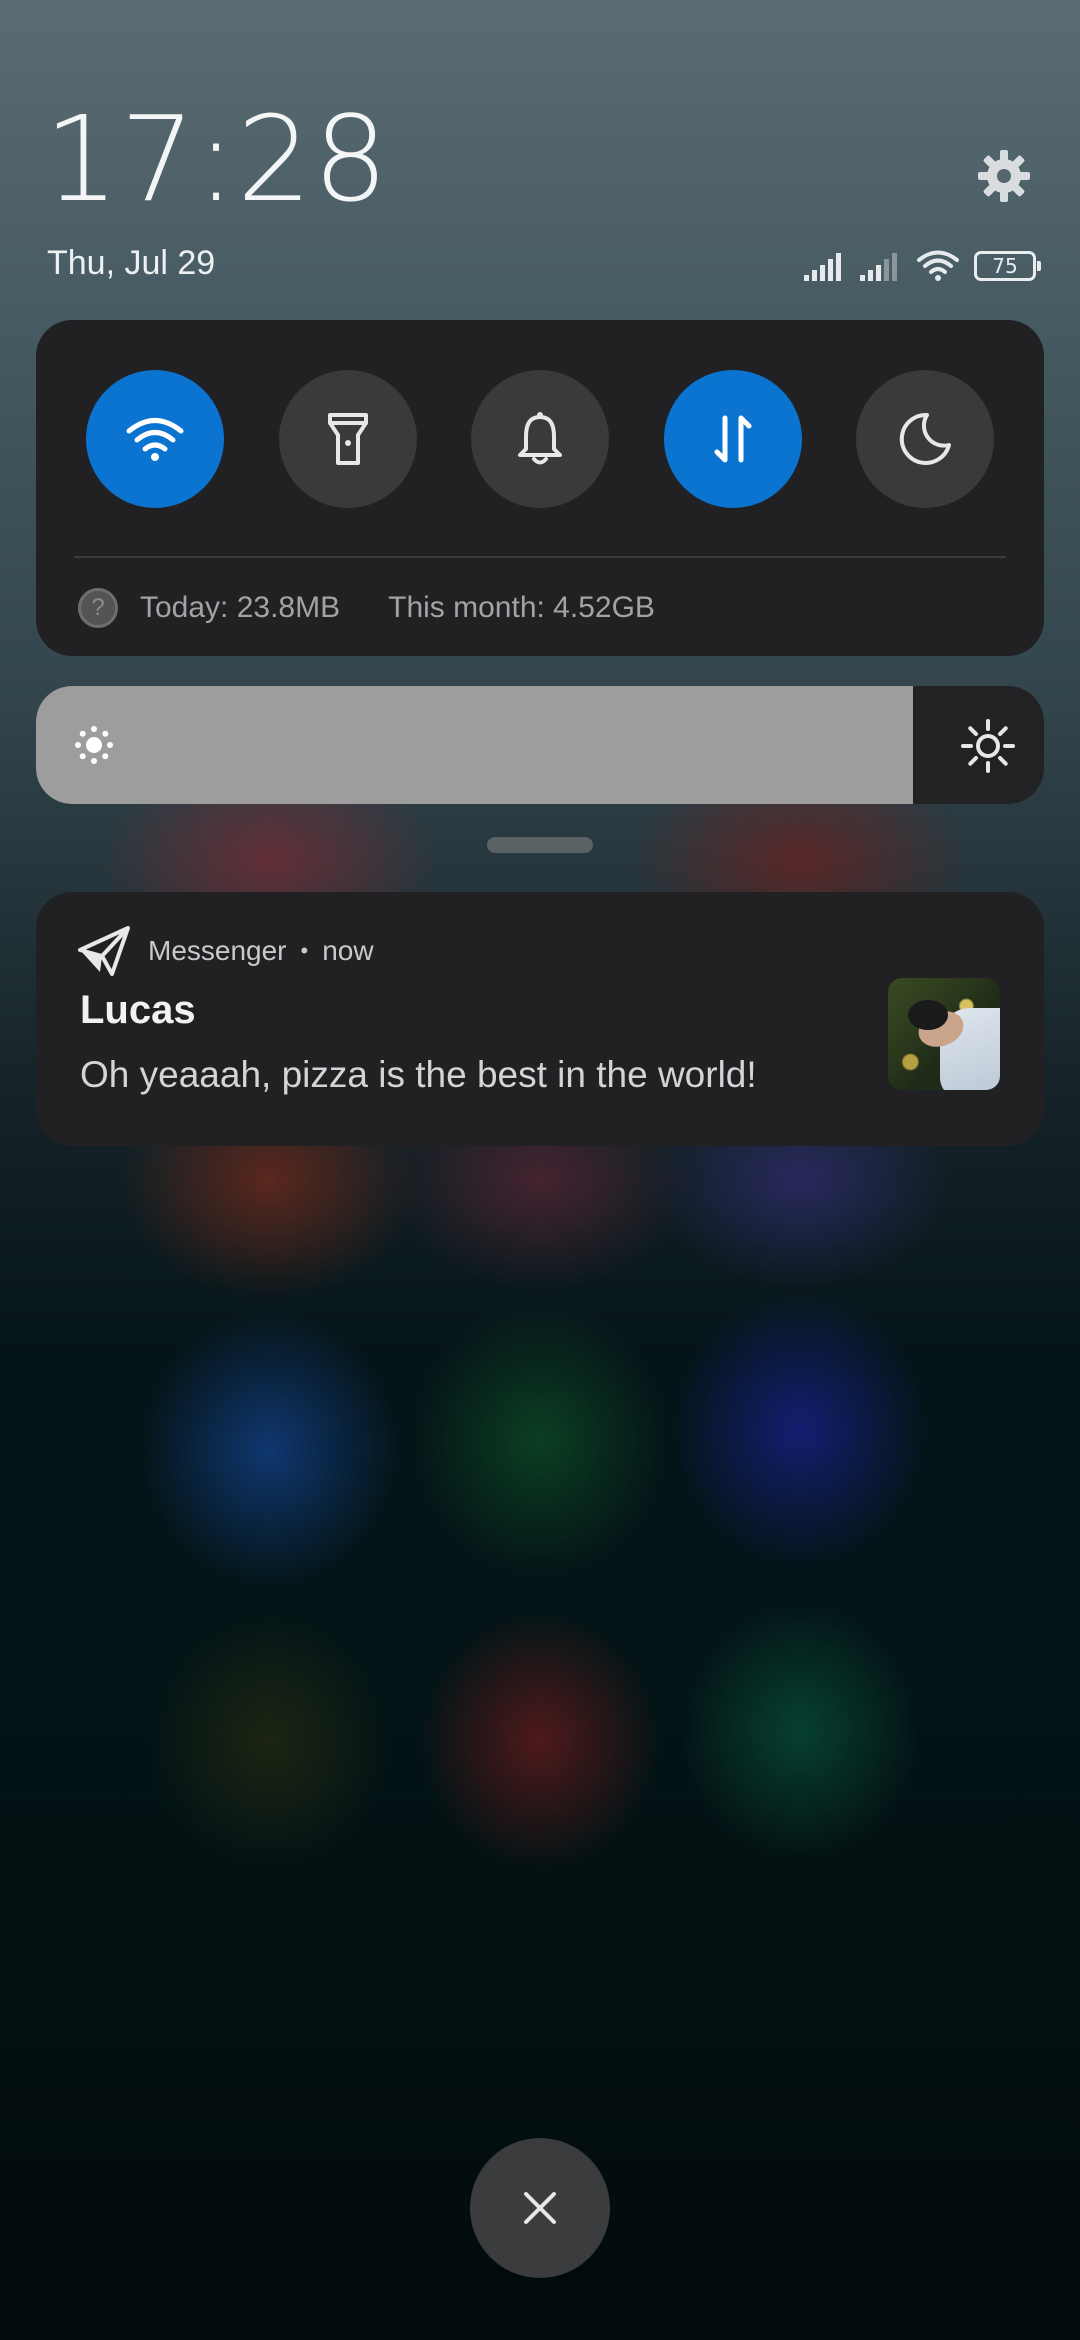 The width and height of the screenshot is (1080, 2340). I want to click on brightness-level-fill, so click(474, 745).